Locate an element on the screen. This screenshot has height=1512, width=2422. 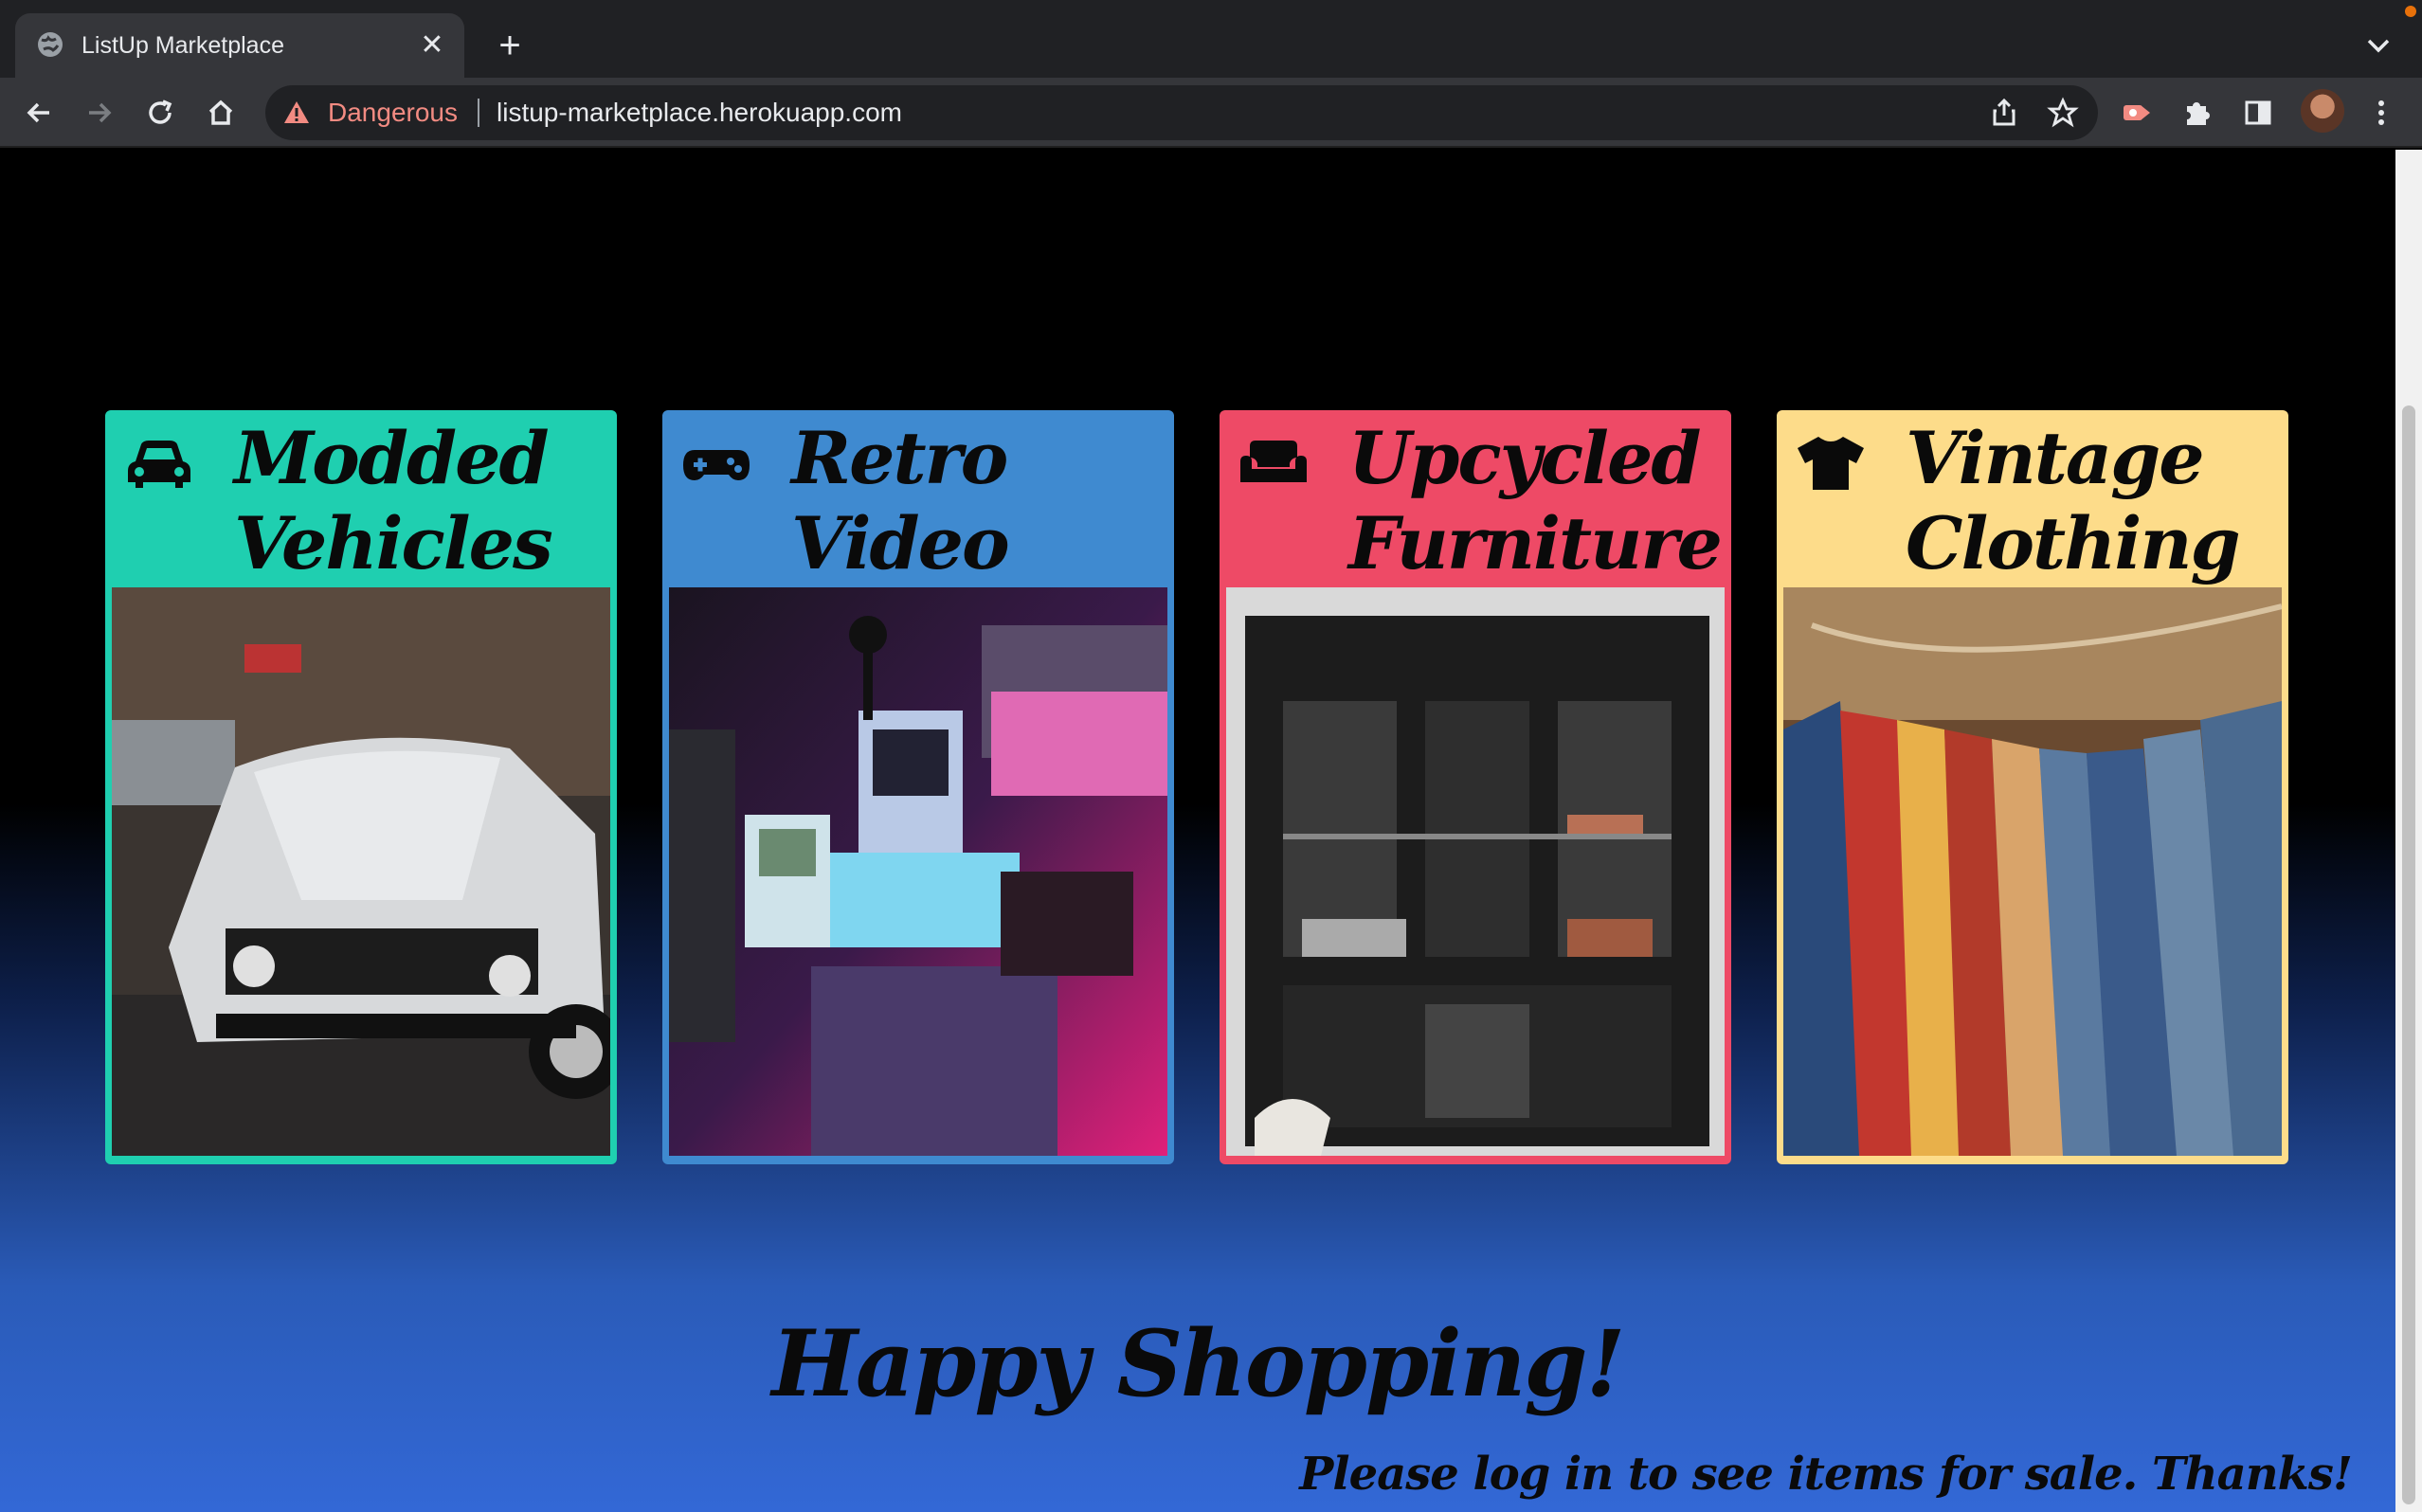
category-card-retro-video-games: Retro Video Games is located at coordinates (918, 787).